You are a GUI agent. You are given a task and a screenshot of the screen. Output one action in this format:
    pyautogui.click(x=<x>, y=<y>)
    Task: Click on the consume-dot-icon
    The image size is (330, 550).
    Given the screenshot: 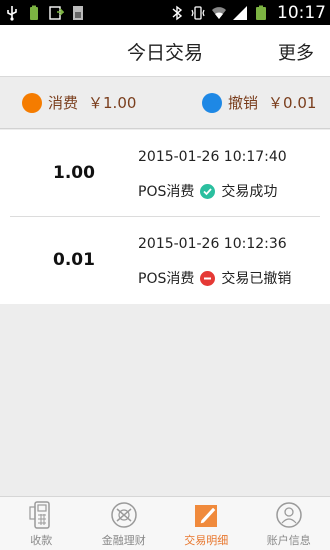 What is the action you would take?
    pyautogui.click(x=32, y=102)
    